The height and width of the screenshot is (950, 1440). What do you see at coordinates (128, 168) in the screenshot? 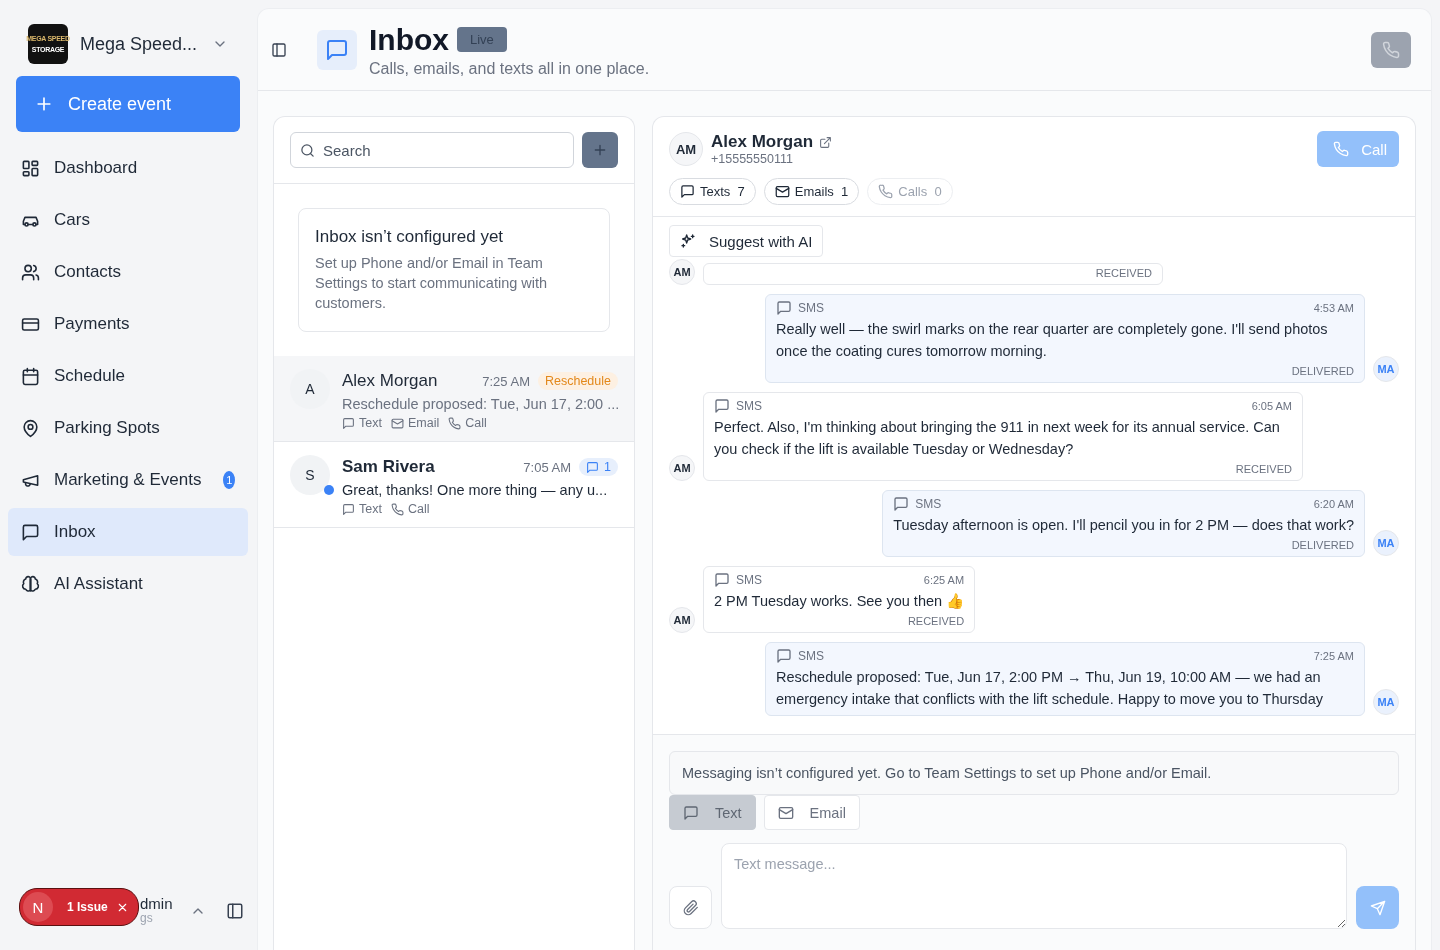
I see `sidebar-item: Dashboard` at bounding box center [128, 168].